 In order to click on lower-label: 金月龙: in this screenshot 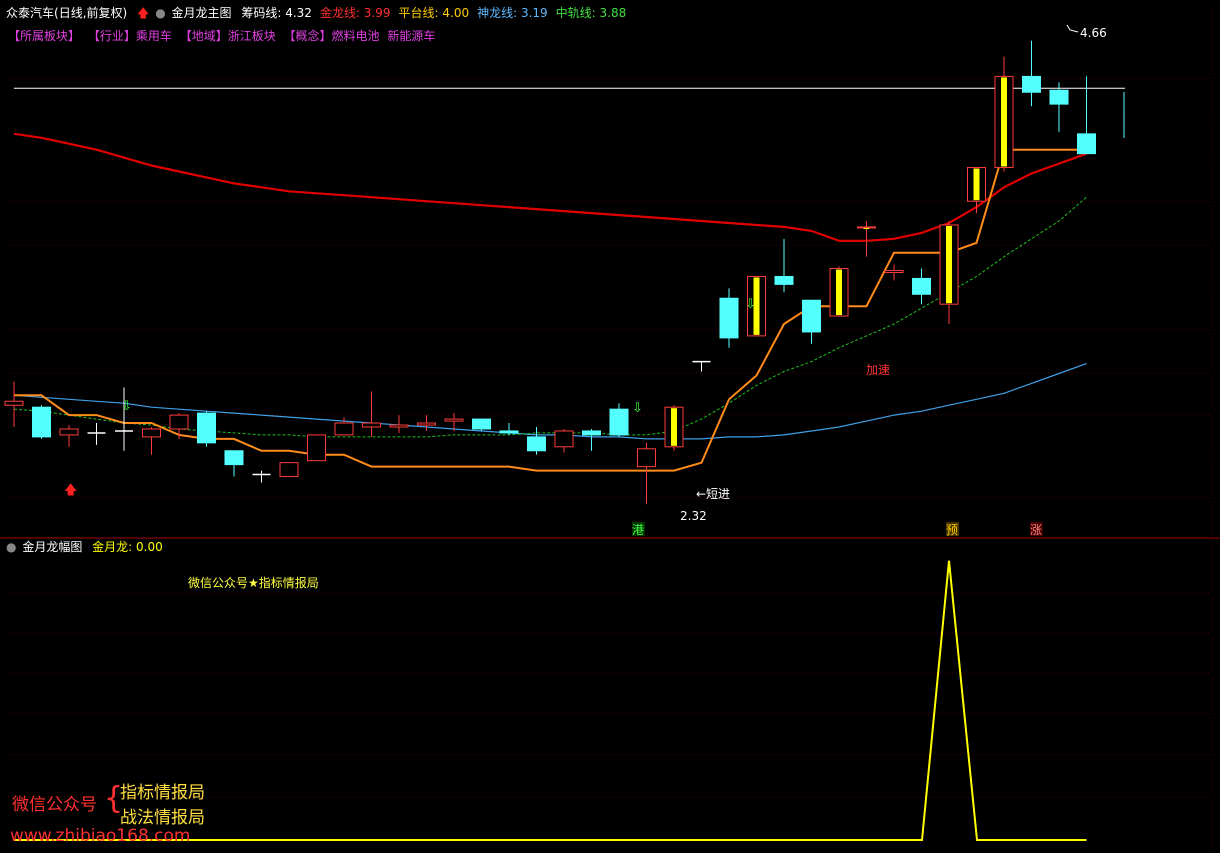, I will do `click(112, 547)`.